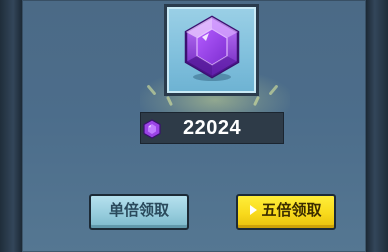 Image resolution: width=388 pixels, height=252 pixels. I want to click on reward-count-bar: 22024, so click(212, 128).